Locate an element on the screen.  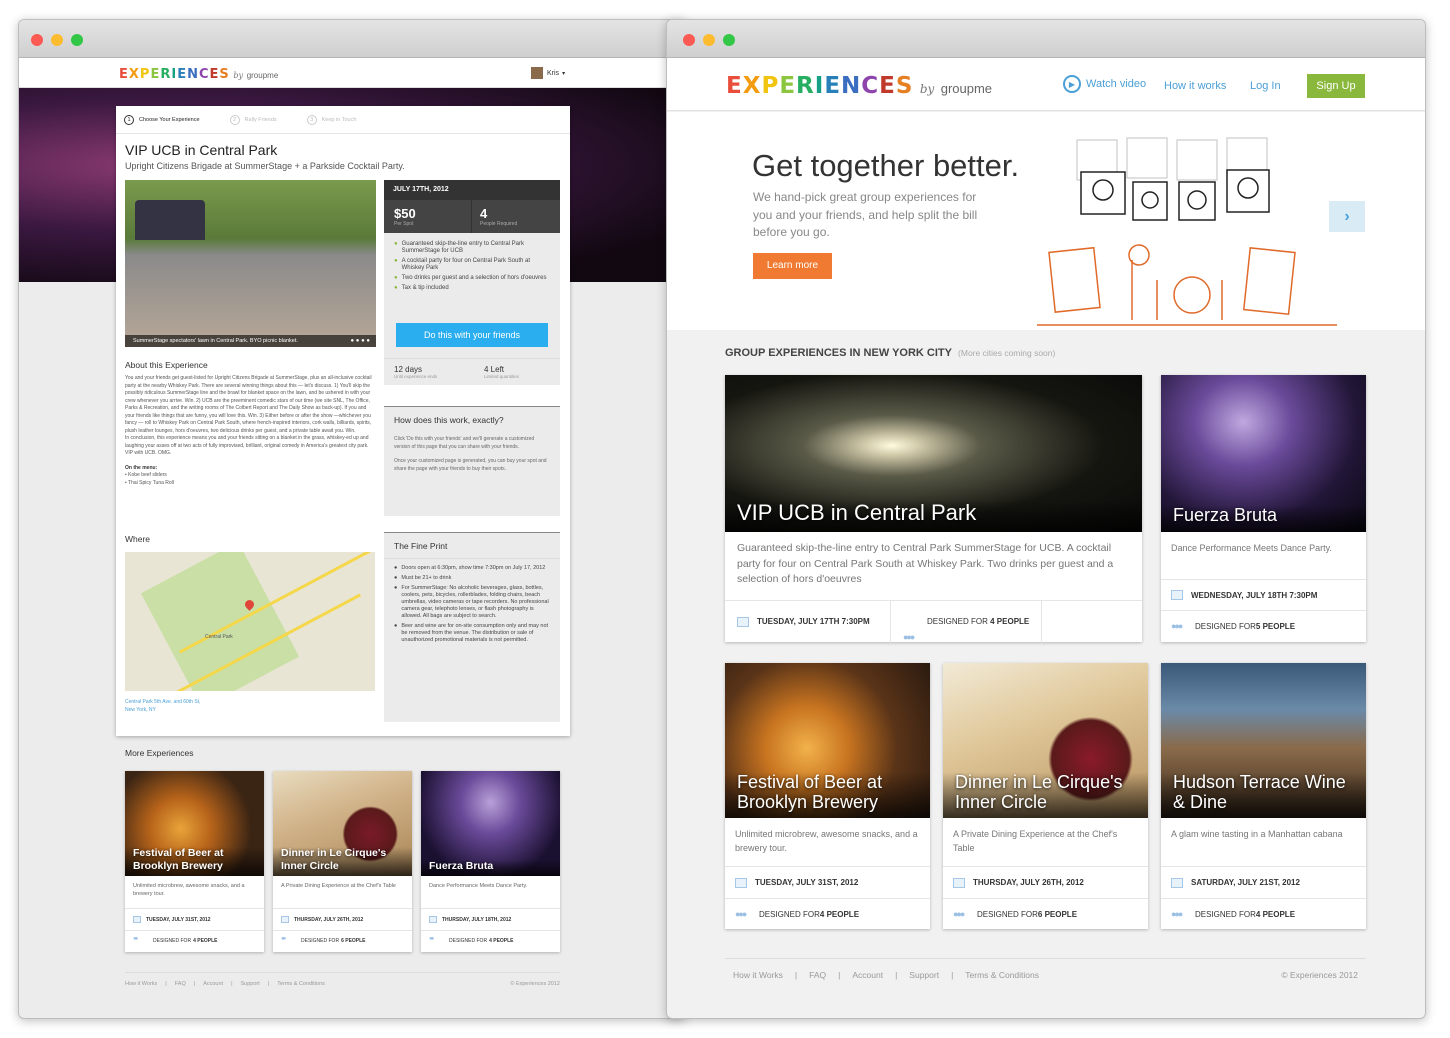
logo-letter: P is located at coordinates (770, 86).